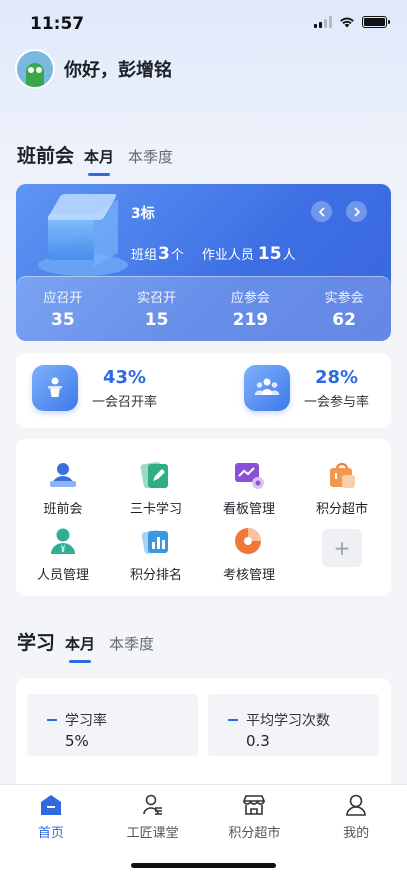 The width and height of the screenshot is (407, 883). What do you see at coordinates (203, 390) in the screenshot?
I see `rates-card: 43% 一会召开率 28% 一会参与率` at bounding box center [203, 390].